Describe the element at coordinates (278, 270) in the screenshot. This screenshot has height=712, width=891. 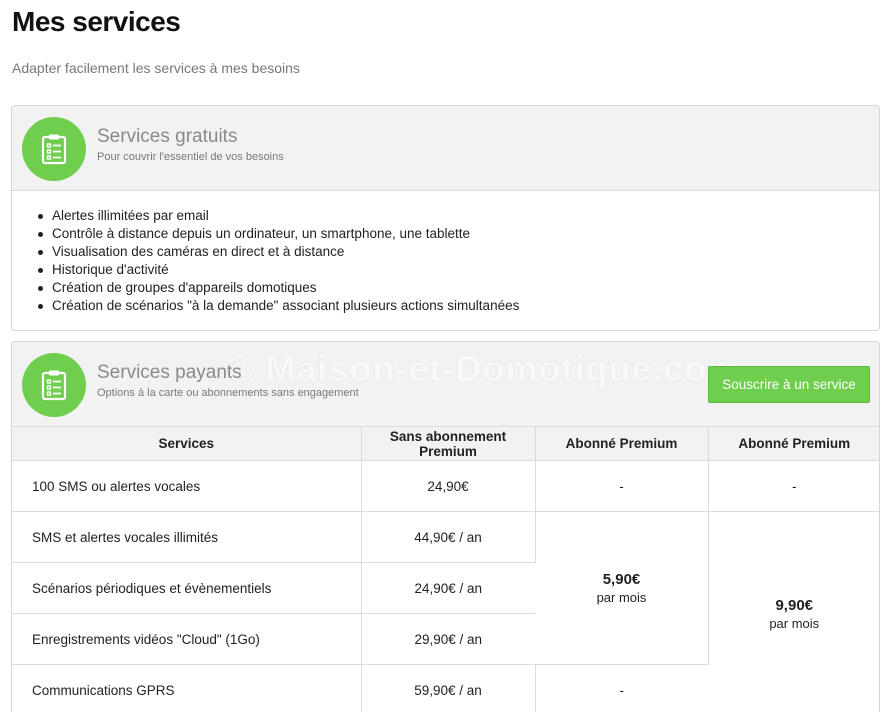
I see `feature-item: Historique d'activité` at that location.